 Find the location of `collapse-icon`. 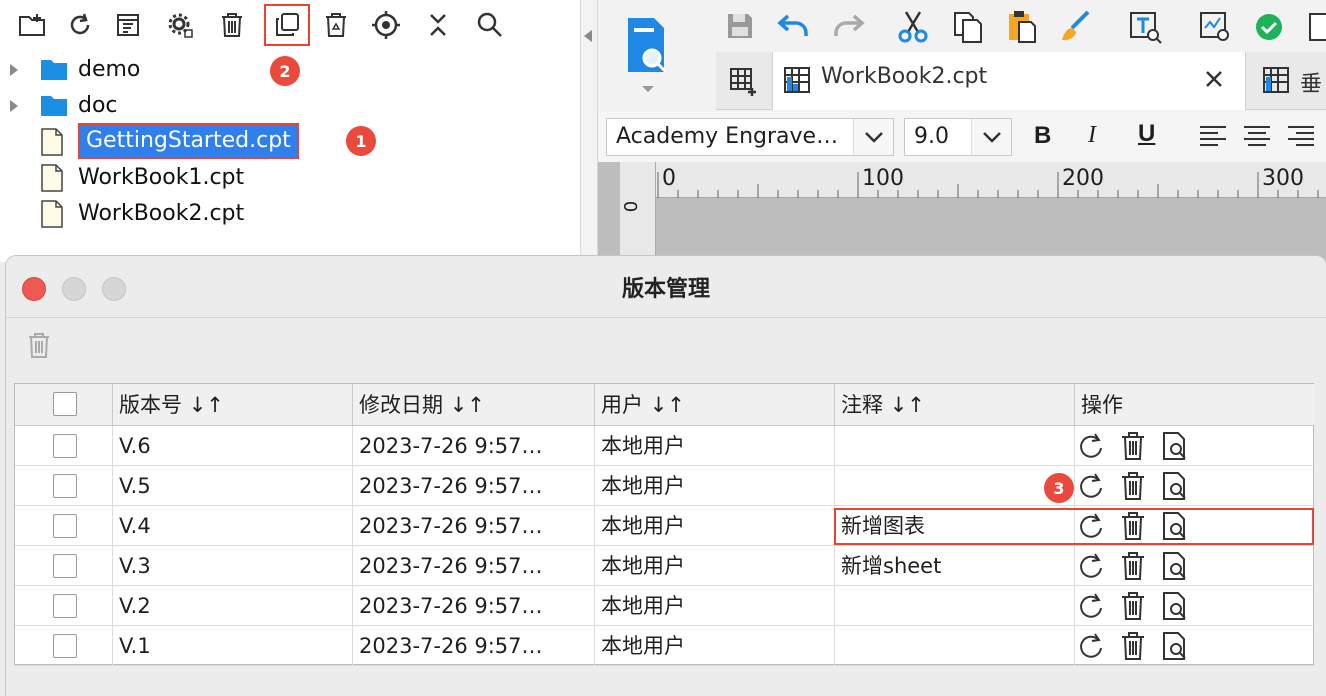

collapse-icon is located at coordinates (438, 25).